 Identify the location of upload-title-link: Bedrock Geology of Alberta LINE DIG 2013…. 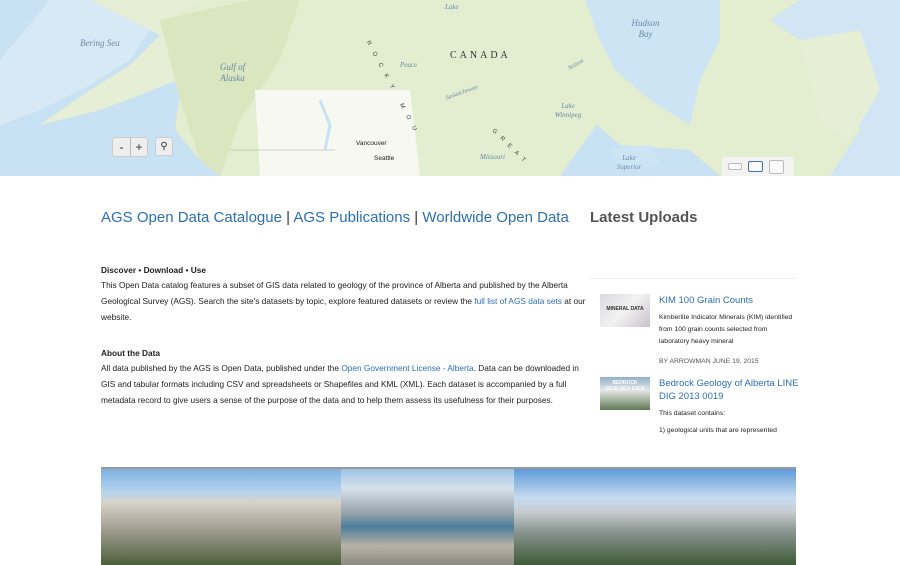
(729, 390).